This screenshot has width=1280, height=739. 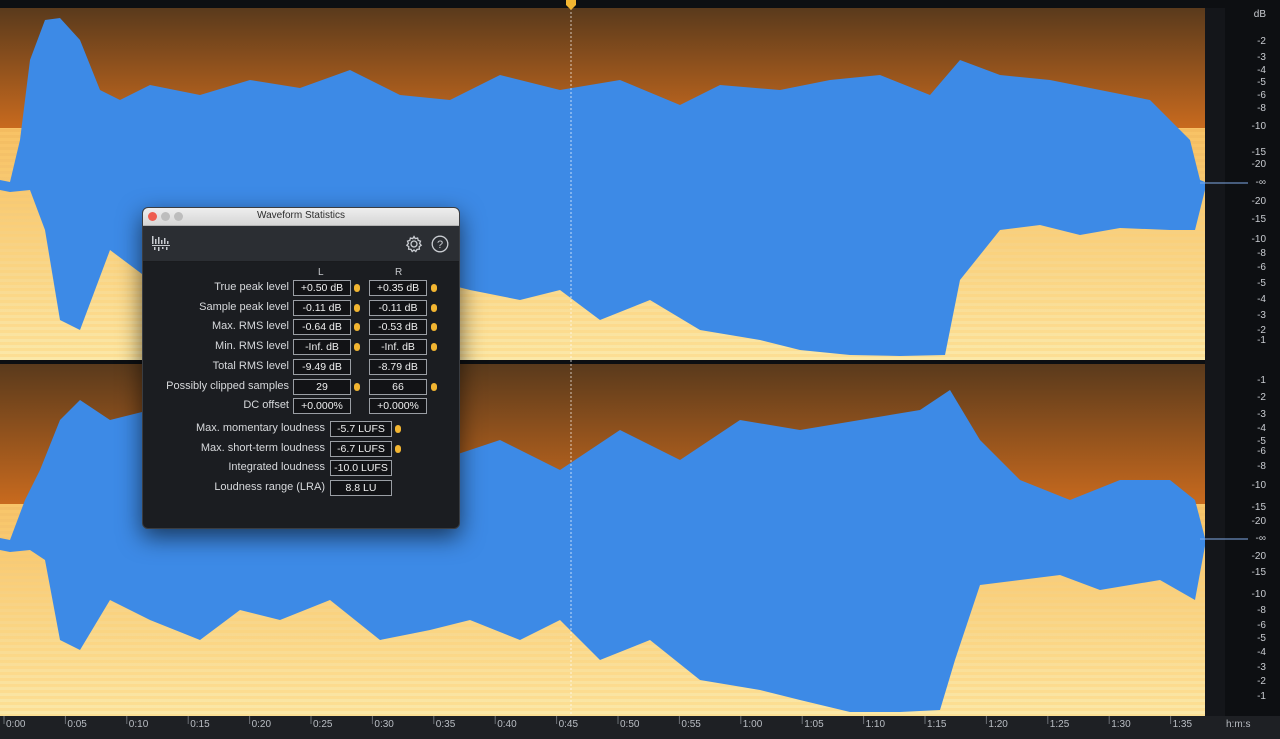 I want to click on time-tick-label: 1:20, so click(x=998, y=724).